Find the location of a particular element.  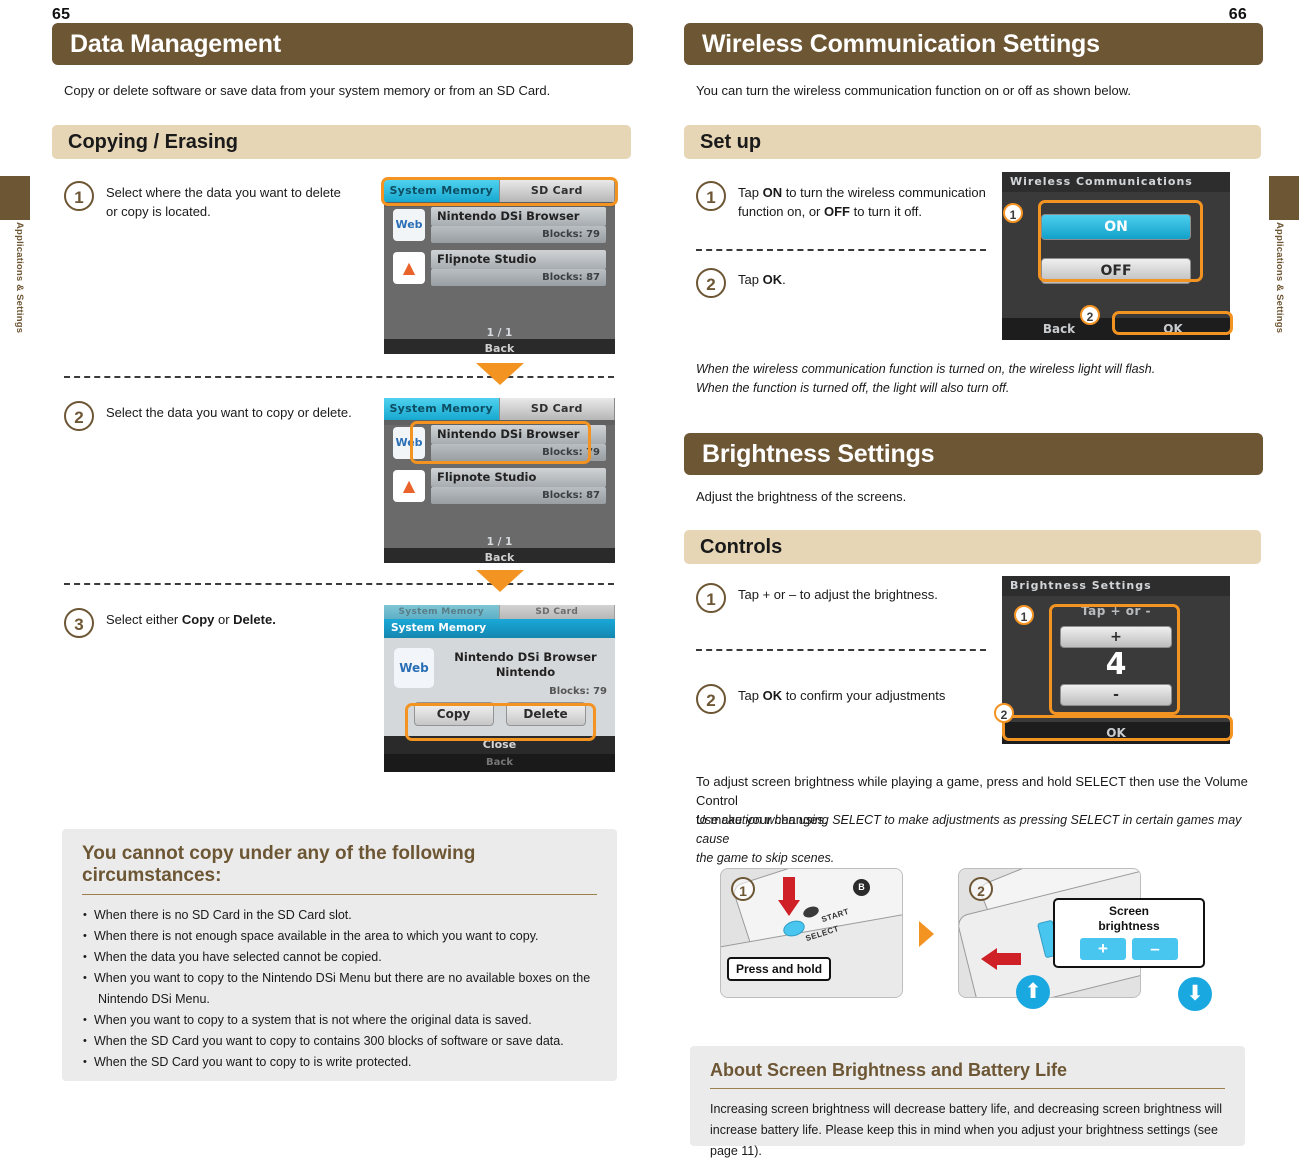

screen1-page-indicator: 1 / 1 is located at coordinates (499, 333).